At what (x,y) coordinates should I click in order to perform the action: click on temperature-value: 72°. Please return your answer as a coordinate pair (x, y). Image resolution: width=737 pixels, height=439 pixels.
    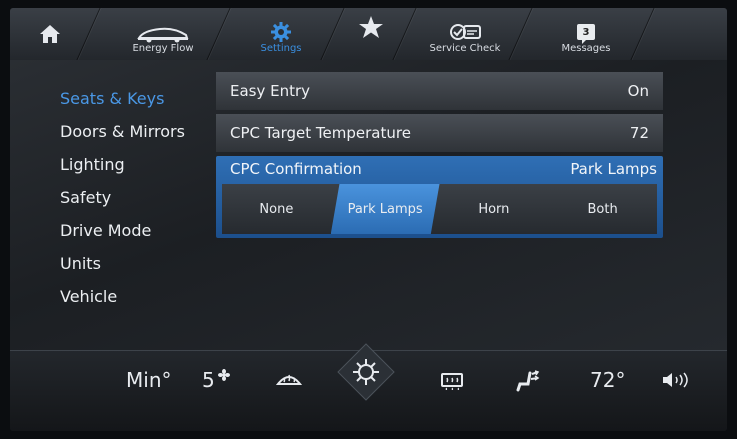
    Looking at the image, I should click on (608, 380).